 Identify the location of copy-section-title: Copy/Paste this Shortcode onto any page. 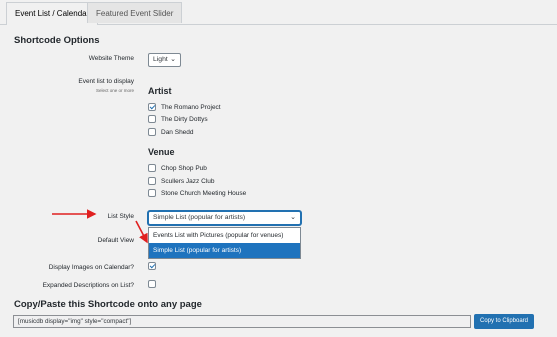
(108, 304).